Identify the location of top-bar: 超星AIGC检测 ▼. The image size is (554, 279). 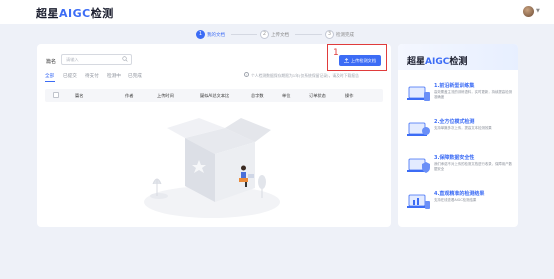
(277, 12).